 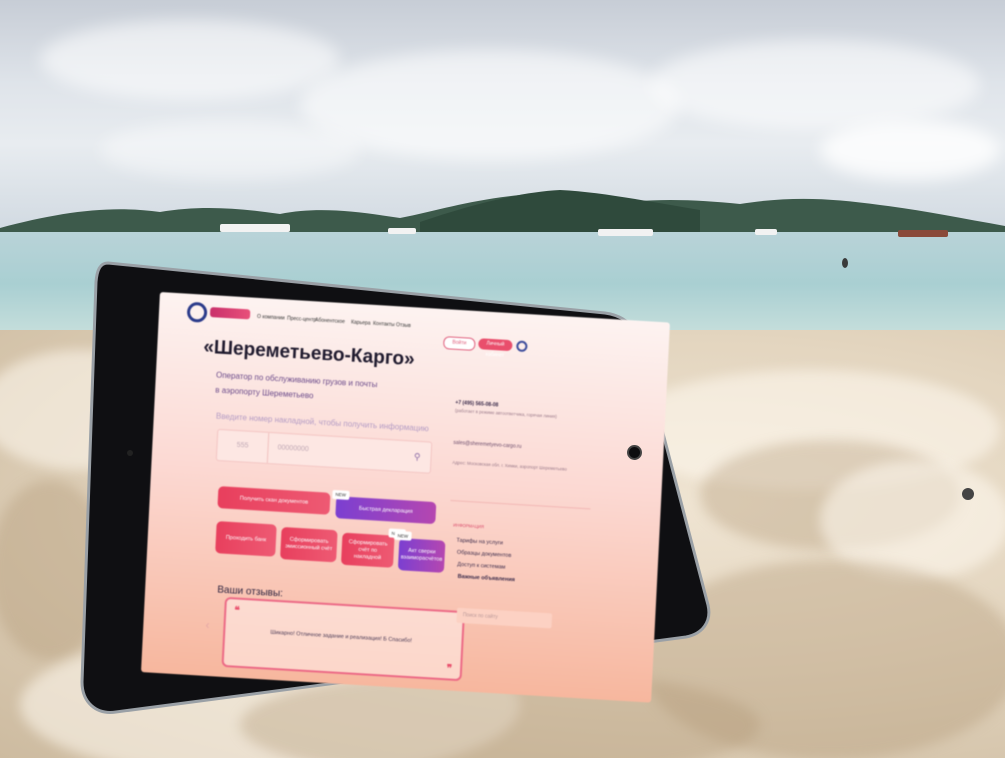 What do you see at coordinates (197, 312) in the screenshot?
I see `logo-icon` at bounding box center [197, 312].